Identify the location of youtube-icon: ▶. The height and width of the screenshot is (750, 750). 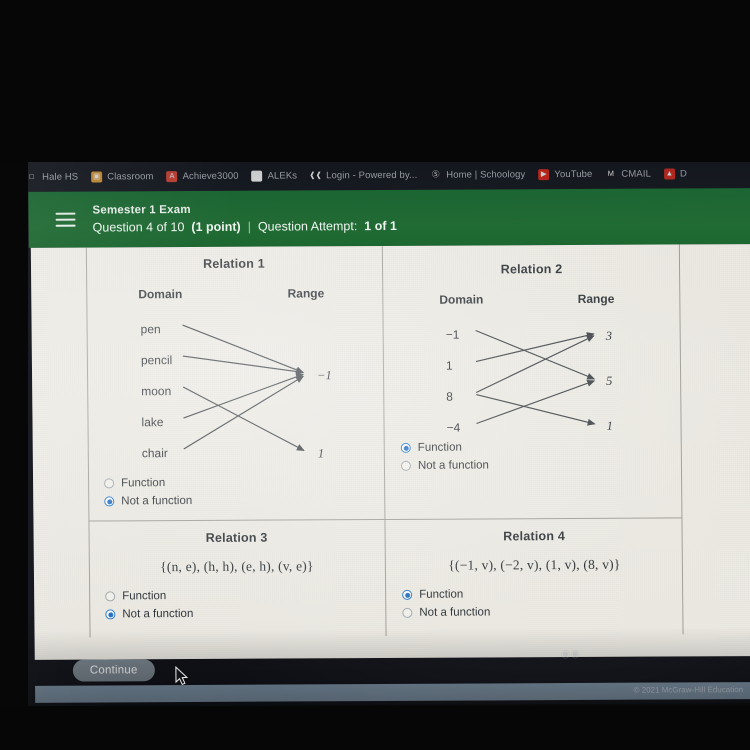
(544, 174).